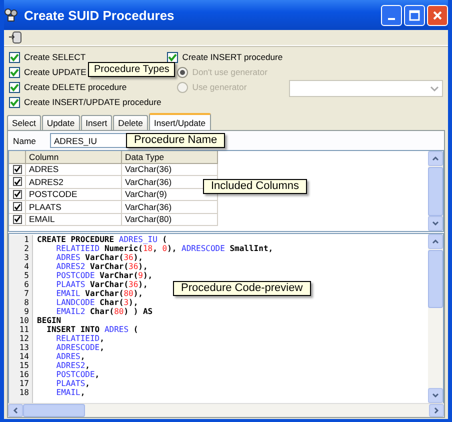  I want to click on code-line: EMAIL VarChar(80),, so click(99, 293).